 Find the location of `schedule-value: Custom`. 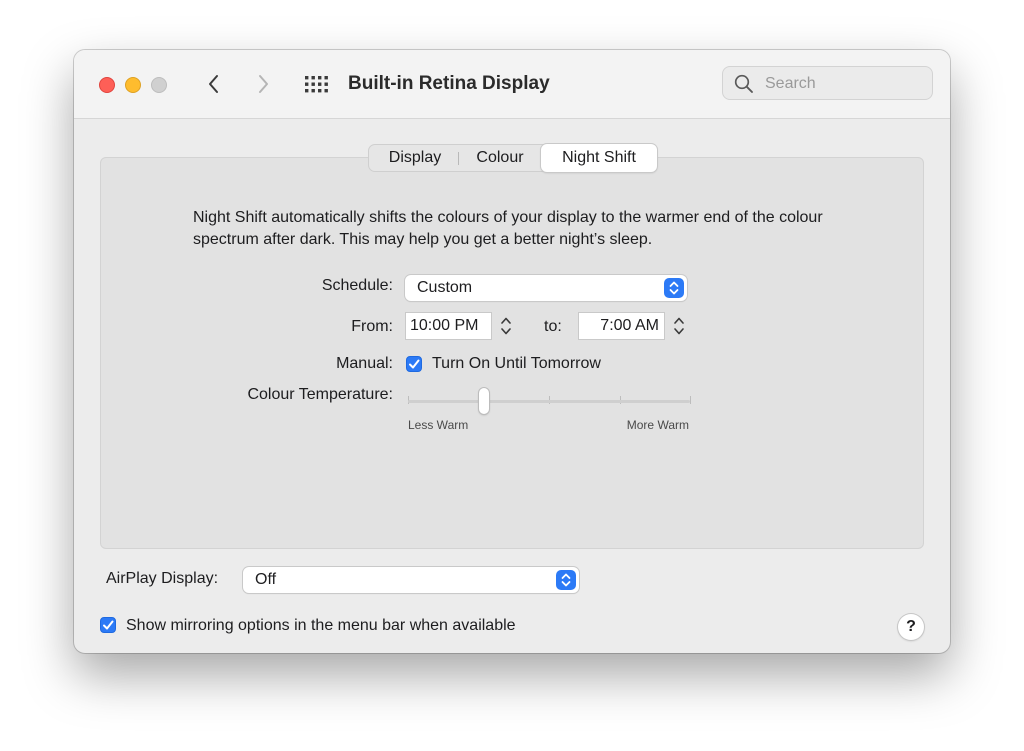

schedule-value: Custom is located at coordinates (445, 287).